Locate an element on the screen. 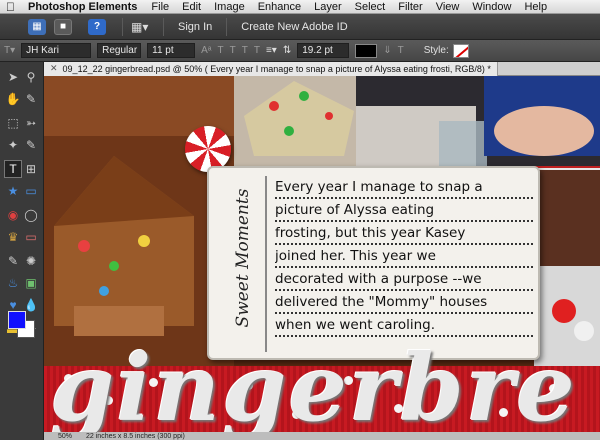  menu-view: View is located at coordinates (448, 7).